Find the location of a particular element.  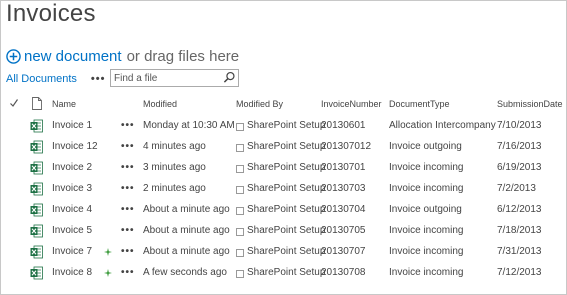

file-name-link: Invoice 3 is located at coordinates (72, 188).